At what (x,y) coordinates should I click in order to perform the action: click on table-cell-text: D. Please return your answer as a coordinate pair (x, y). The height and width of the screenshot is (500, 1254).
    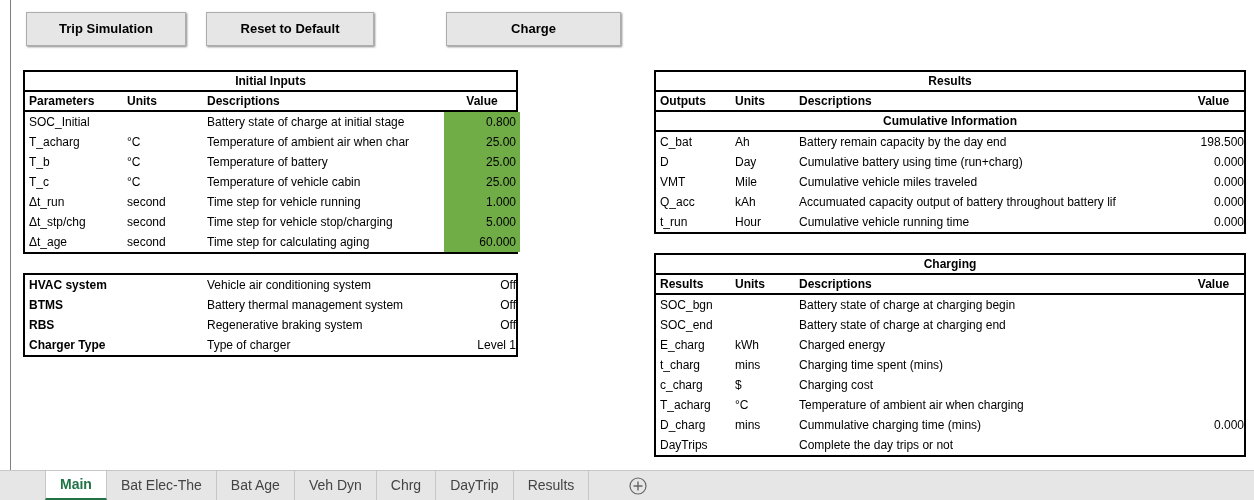
    Looking at the image, I should click on (664, 162).